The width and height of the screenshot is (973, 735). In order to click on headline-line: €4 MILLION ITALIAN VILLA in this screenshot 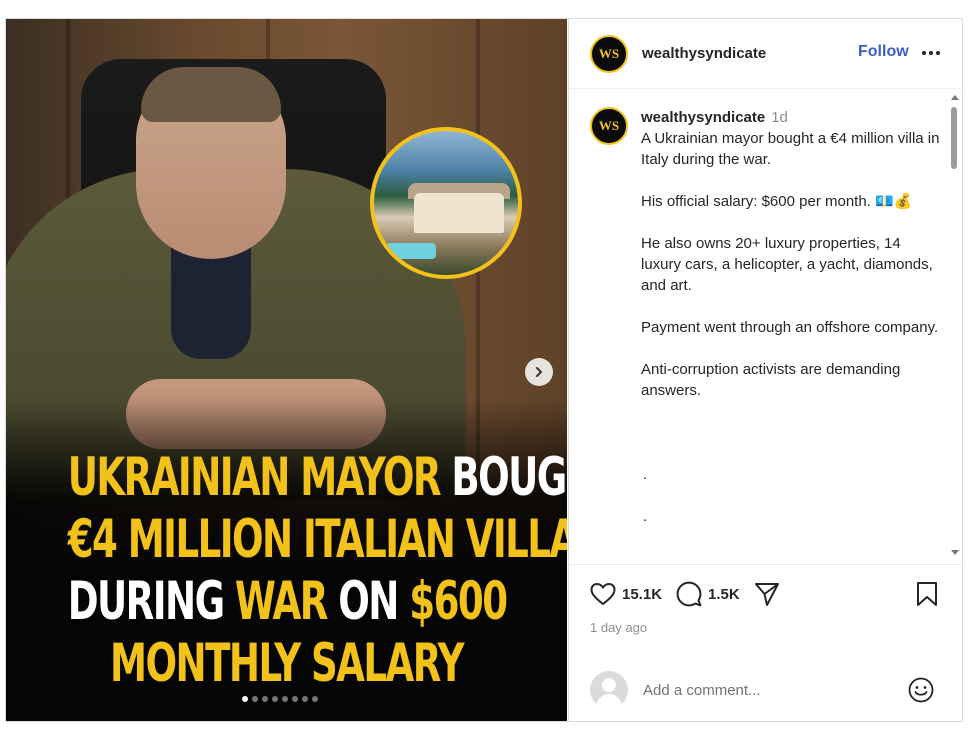, I will do `click(317, 540)`.